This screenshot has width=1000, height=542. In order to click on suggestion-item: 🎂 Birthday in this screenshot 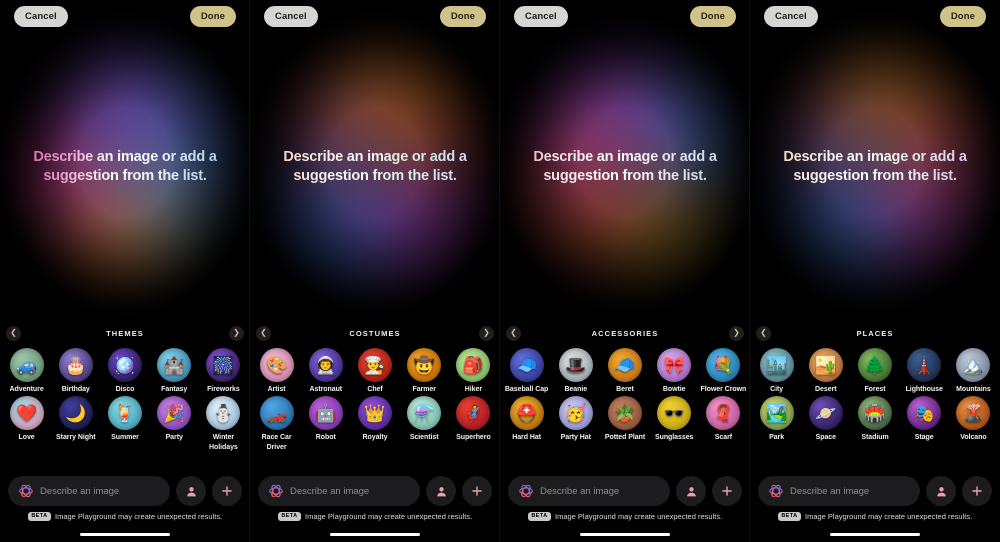, I will do `click(75, 371)`.